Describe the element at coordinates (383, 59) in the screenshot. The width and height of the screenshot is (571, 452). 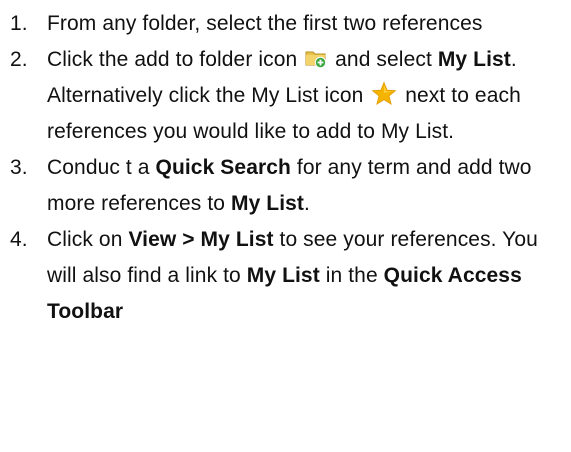
I see `step-text: and select` at that location.